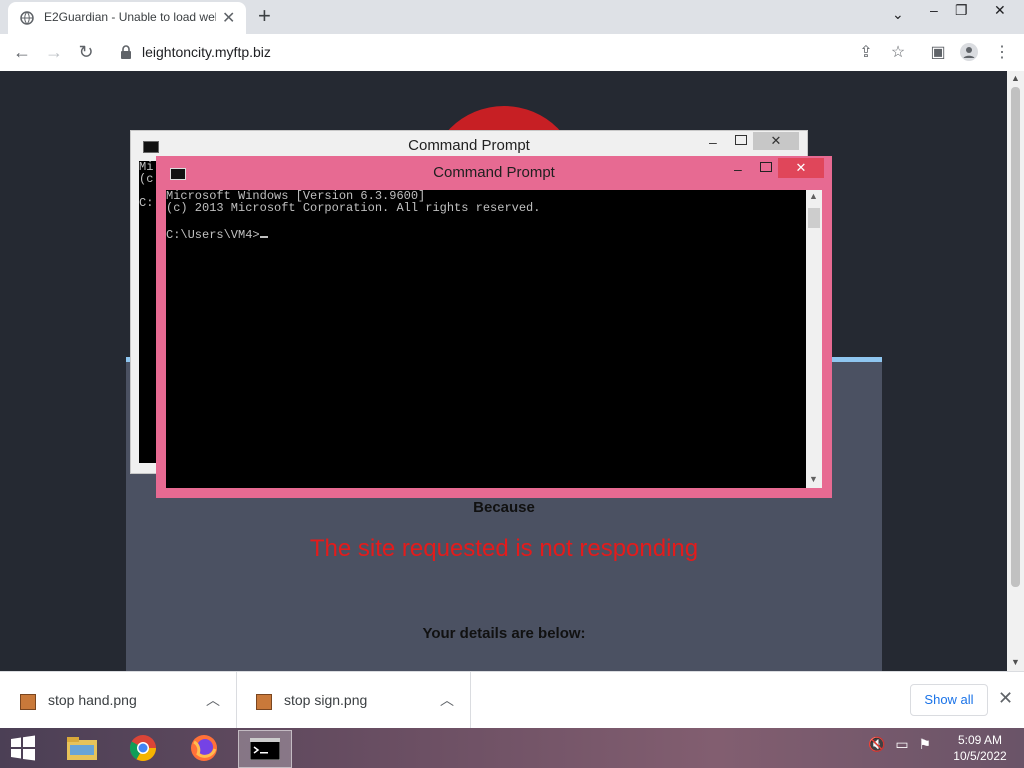 This screenshot has width=1024, height=768. Describe the element at coordinates (1000, 10) in the screenshot. I see `close-window-icon: ✕` at that location.